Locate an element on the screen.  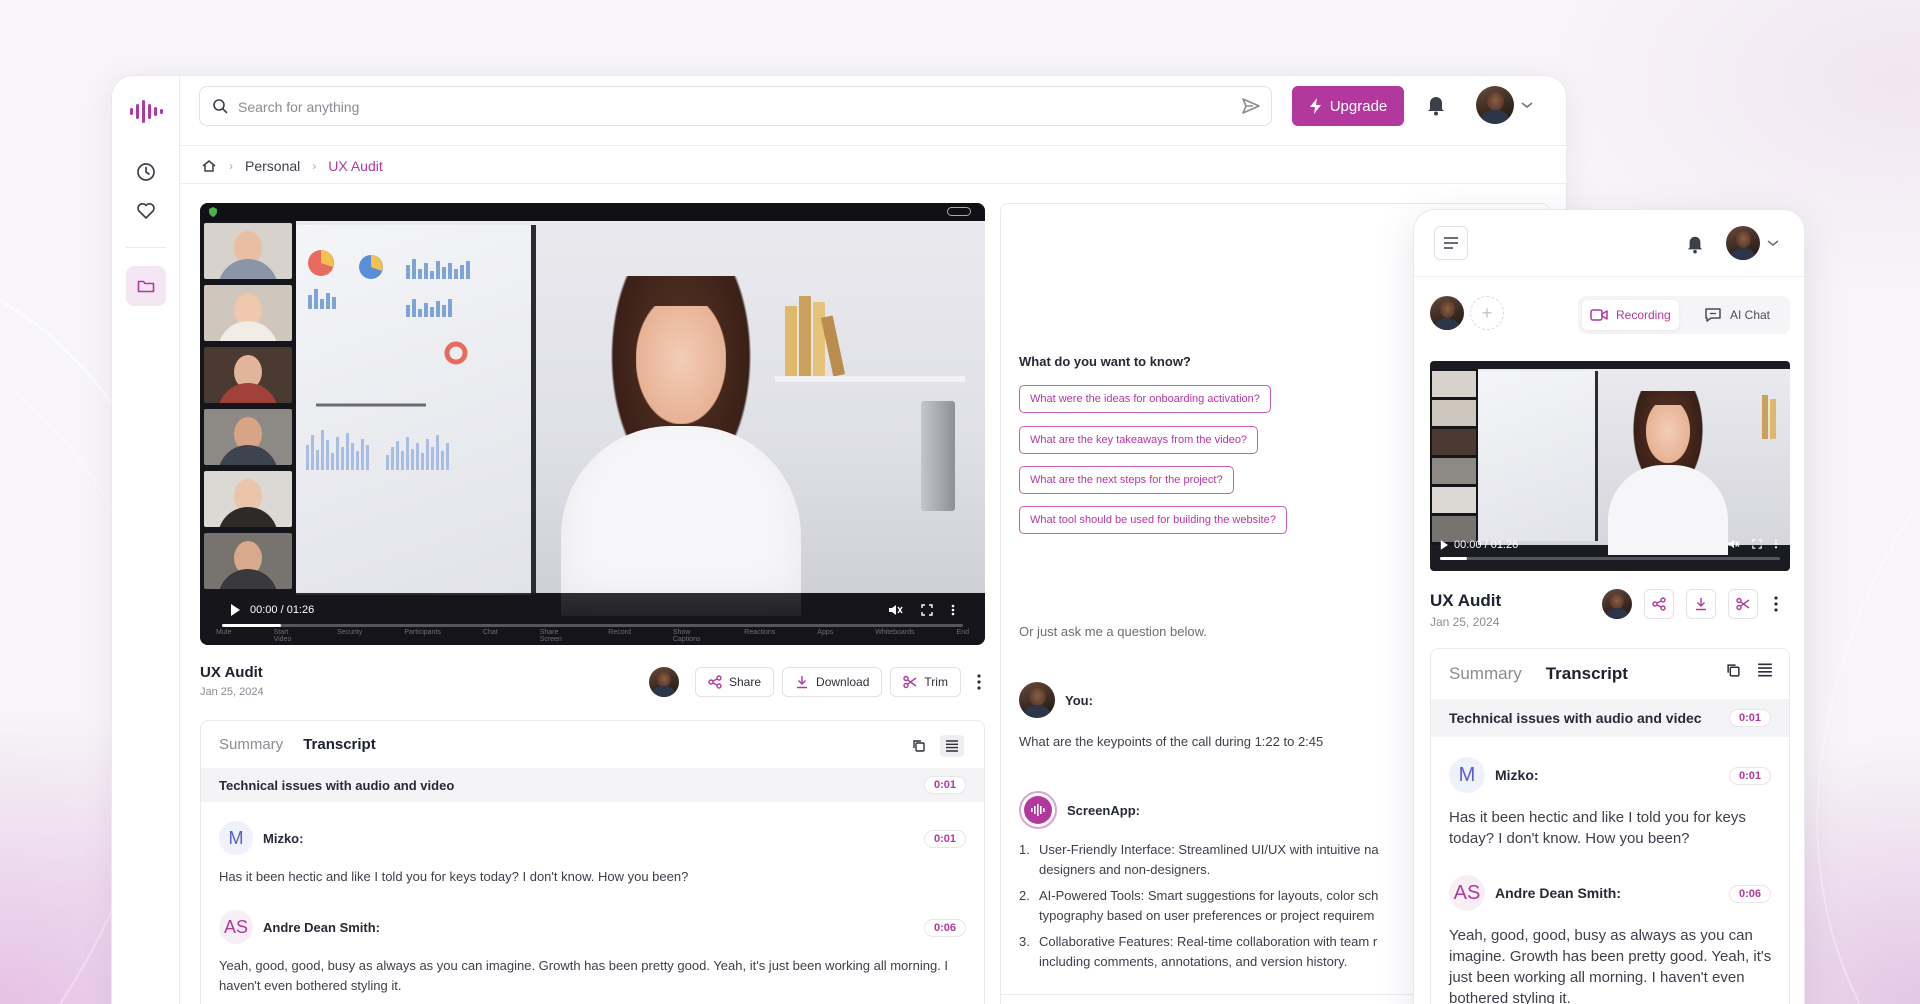
meeting-toolbar-item: Mute is located at coordinates (224, 632).